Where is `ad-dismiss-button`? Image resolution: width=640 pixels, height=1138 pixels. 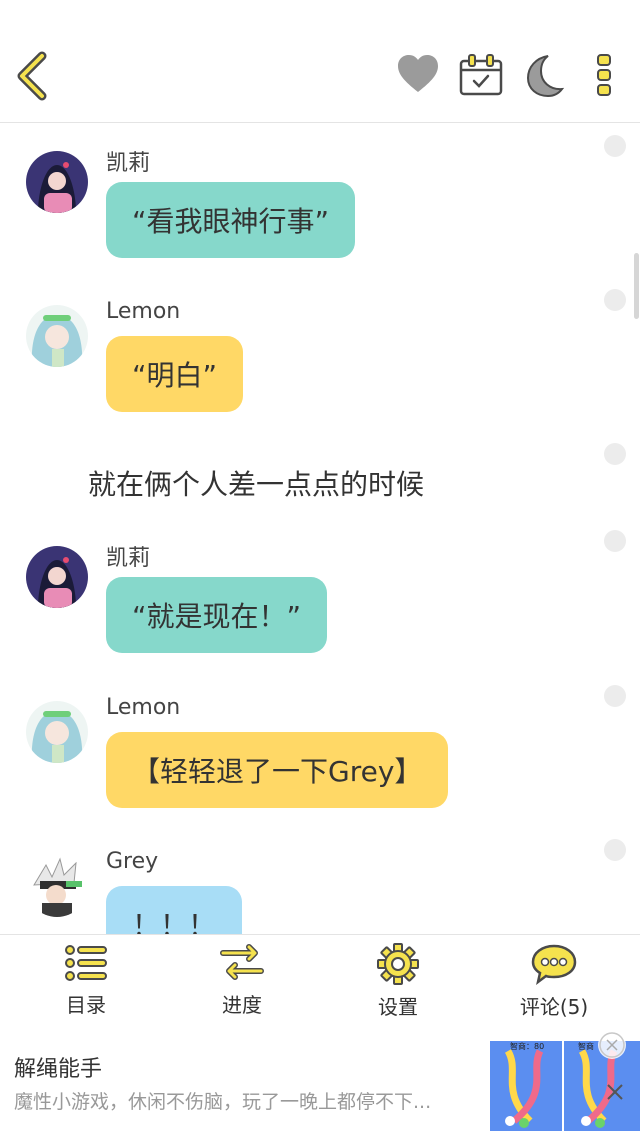
ad-dismiss-button is located at coordinates (615, 1094).